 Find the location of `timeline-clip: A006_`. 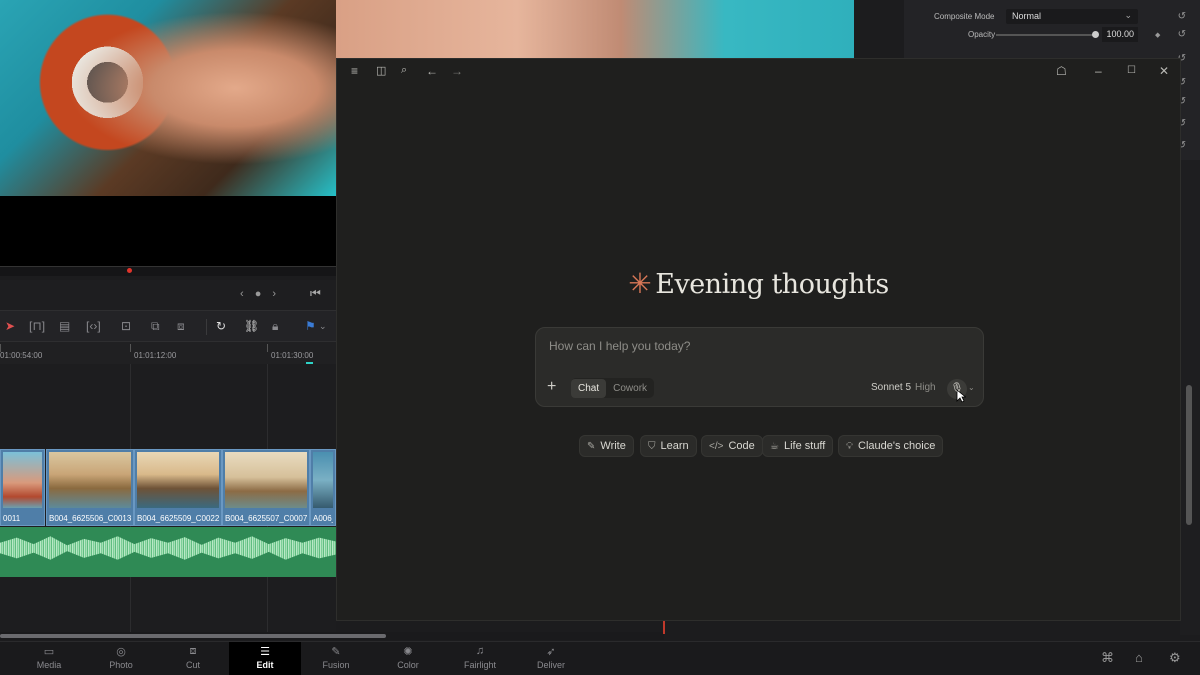

timeline-clip: A006_ is located at coordinates (323, 487).